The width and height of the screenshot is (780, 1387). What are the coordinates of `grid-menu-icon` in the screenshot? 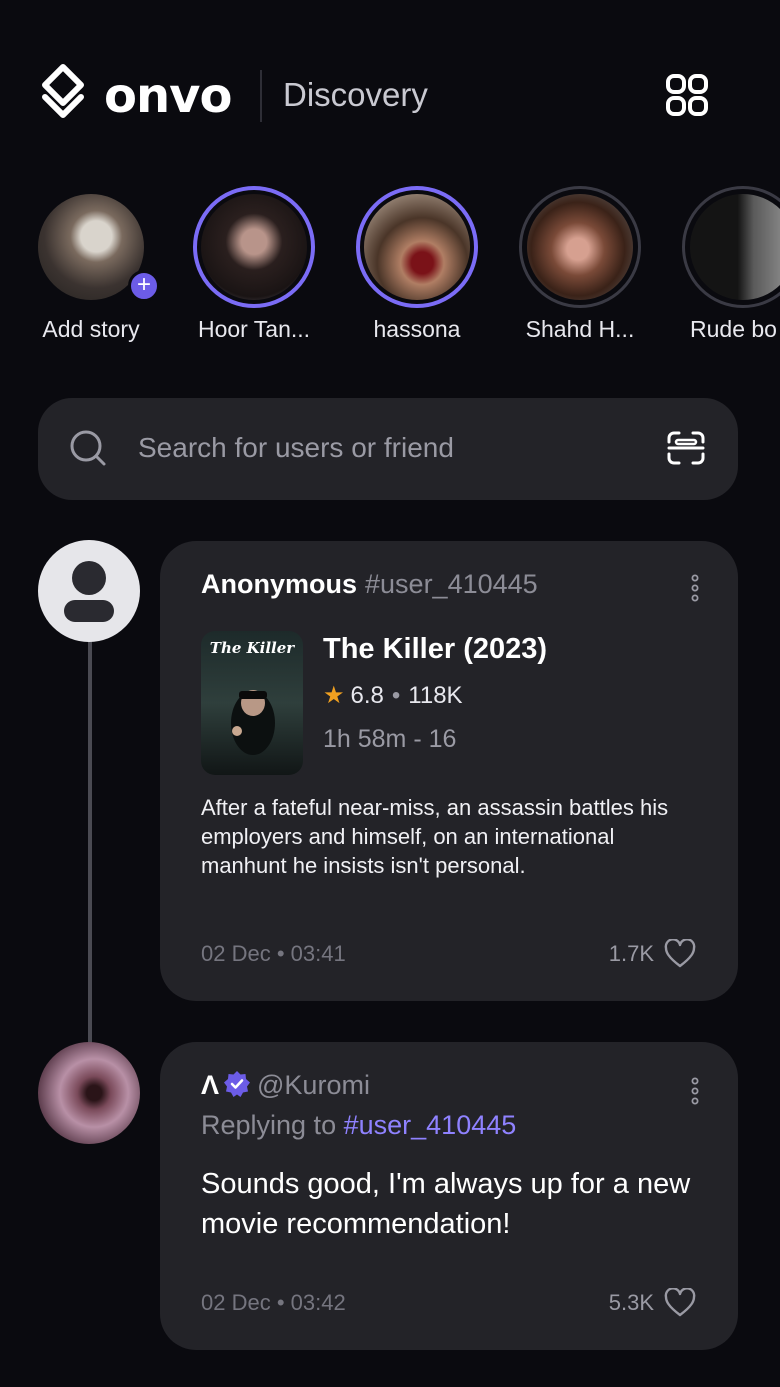 It's located at (686, 96).